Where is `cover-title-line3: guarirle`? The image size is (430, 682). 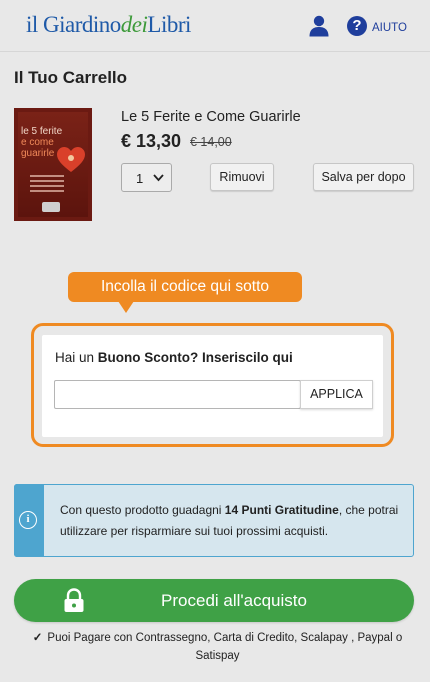
cover-title-line3: guarirle is located at coordinates (38, 153).